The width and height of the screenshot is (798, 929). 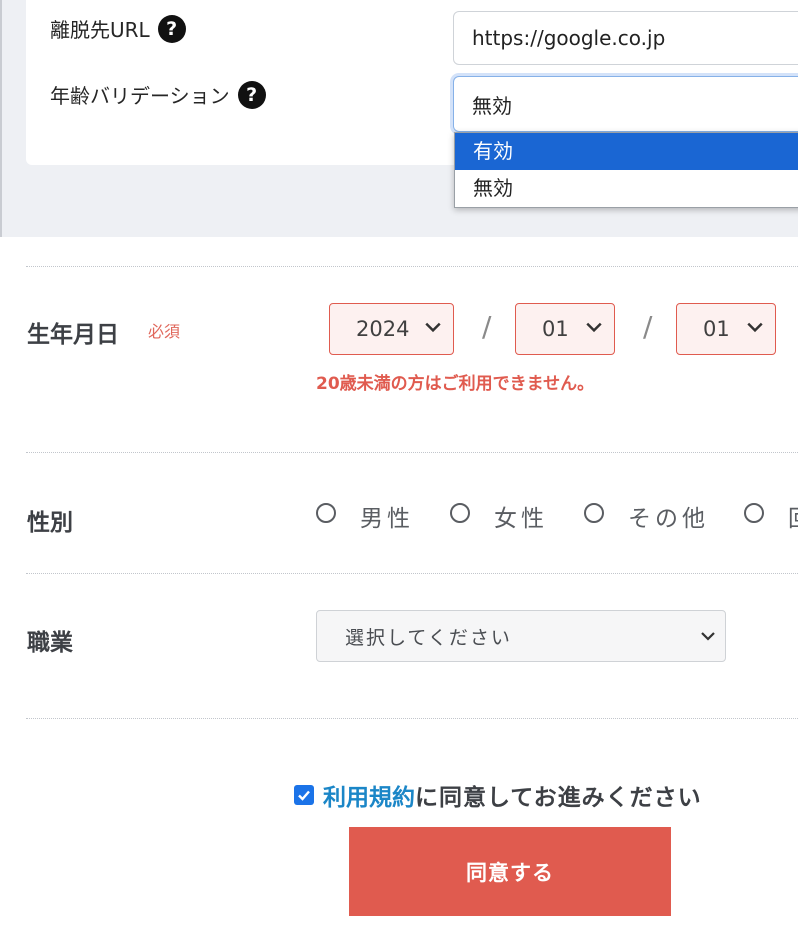 What do you see at coordinates (625, 38) in the screenshot?
I see `exit-url-input` at bounding box center [625, 38].